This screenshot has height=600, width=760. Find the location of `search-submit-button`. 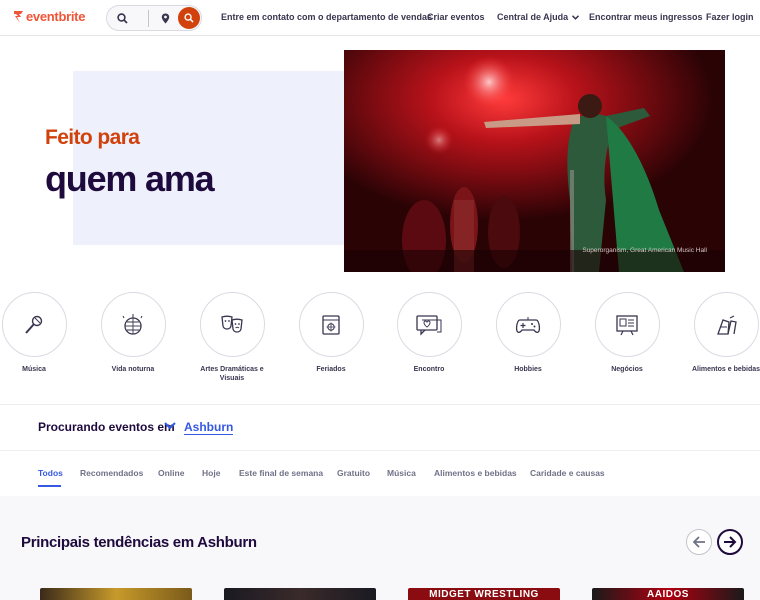

search-submit-button is located at coordinates (189, 18).